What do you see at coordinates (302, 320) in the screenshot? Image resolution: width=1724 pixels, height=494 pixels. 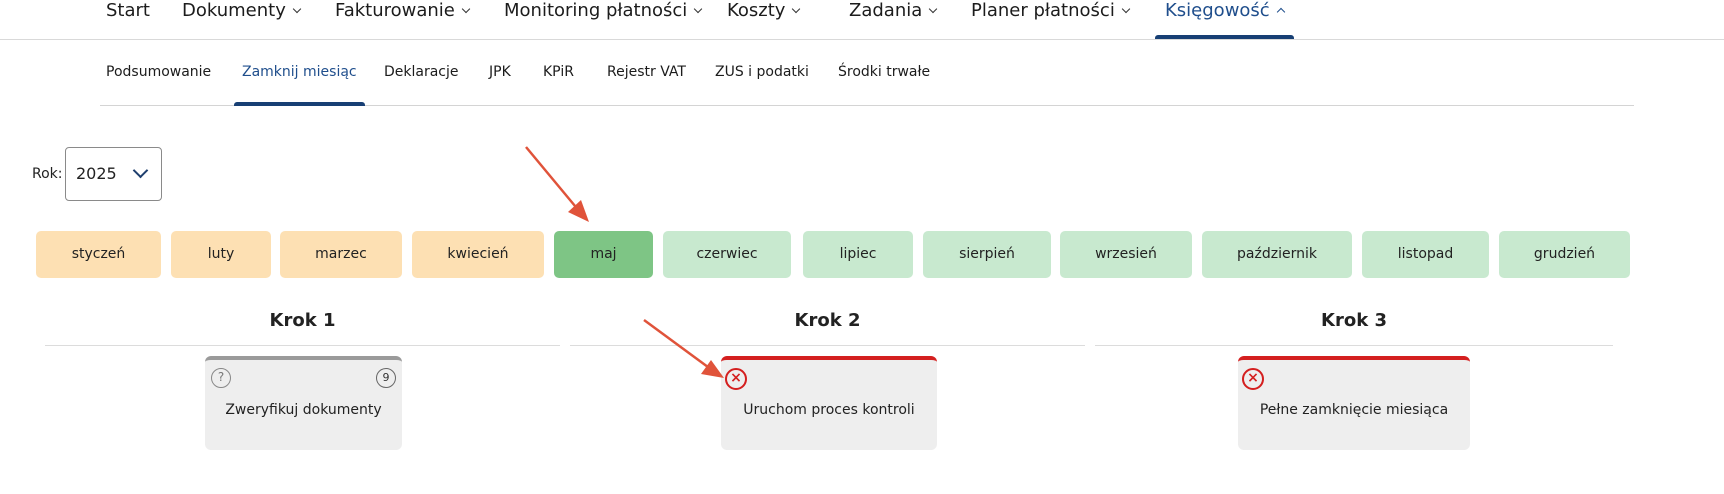 I see `step-1-title: Krok 1` at bounding box center [302, 320].